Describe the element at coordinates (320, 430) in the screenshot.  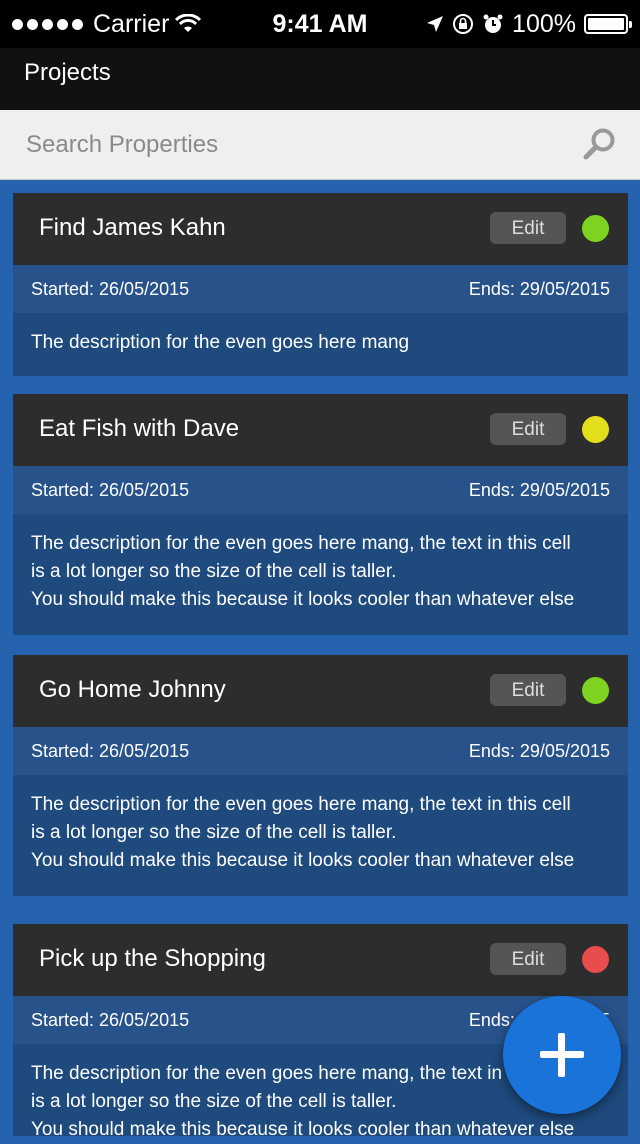
I see `project-card-header: Eat Fish with Dave Edit` at that location.